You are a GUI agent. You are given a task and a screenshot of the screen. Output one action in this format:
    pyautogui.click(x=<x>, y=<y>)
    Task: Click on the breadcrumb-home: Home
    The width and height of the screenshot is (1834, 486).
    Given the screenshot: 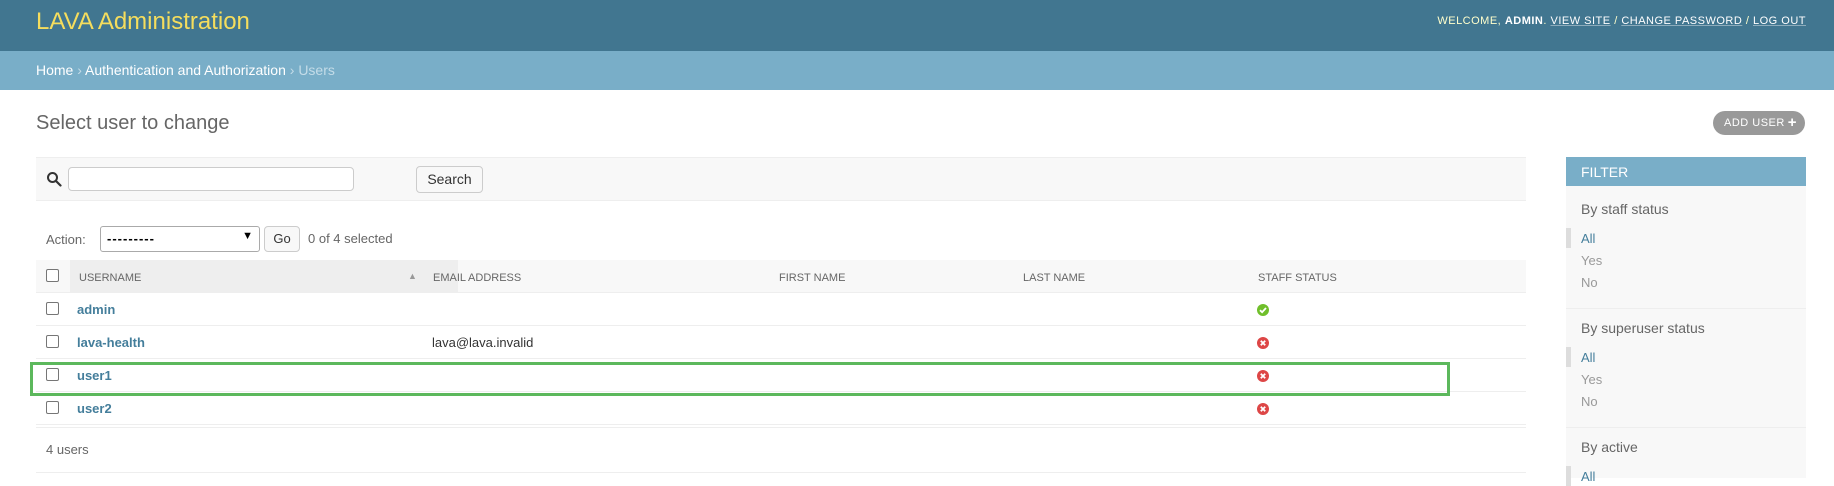 What is the action you would take?
    pyautogui.click(x=54, y=70)
    